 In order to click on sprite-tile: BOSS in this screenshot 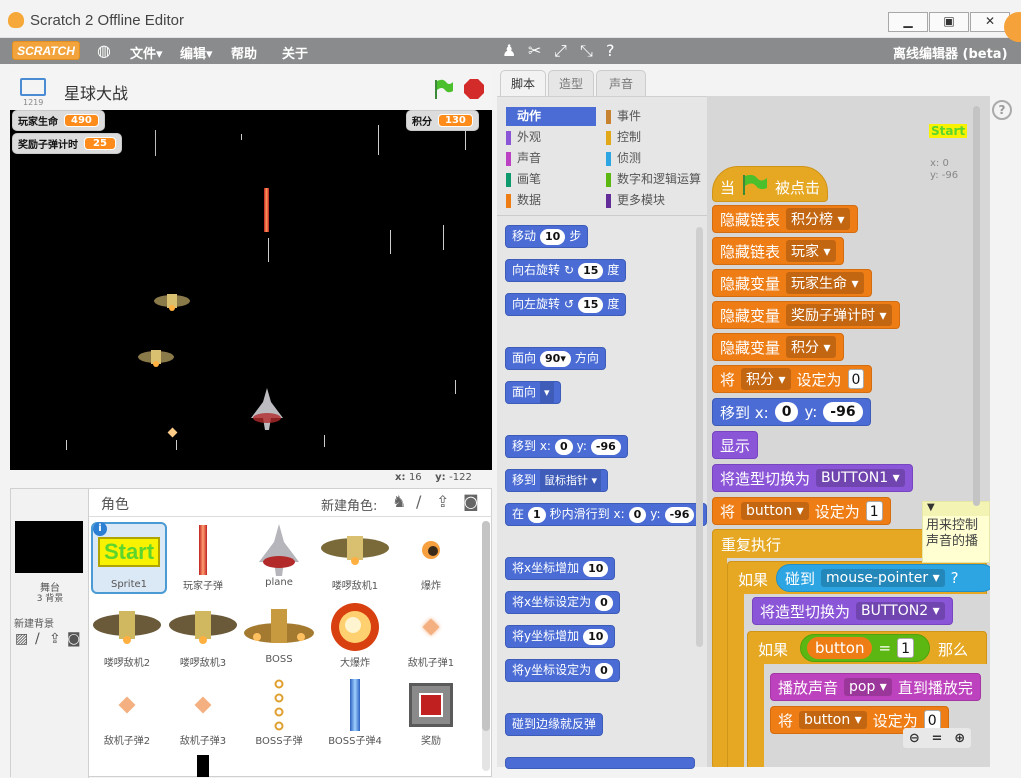, I will do `click(279, 632)`.